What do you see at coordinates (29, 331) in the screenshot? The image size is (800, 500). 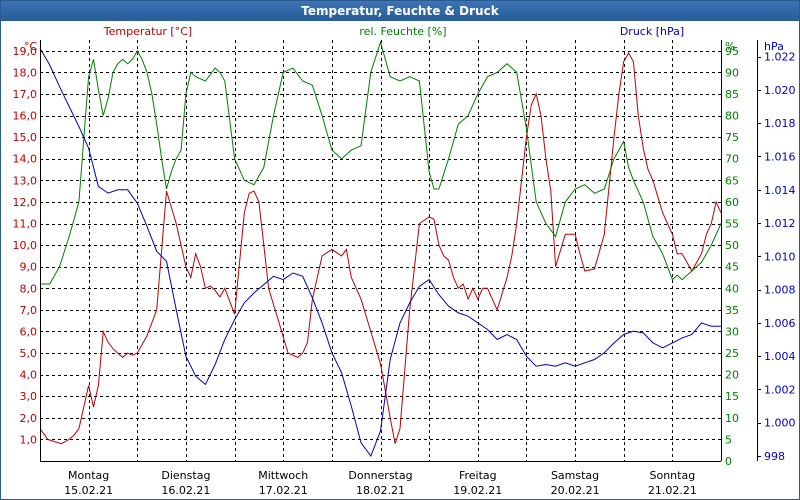 I see `tick-label-temperature: 6,0` at bounding box center [29, 331].